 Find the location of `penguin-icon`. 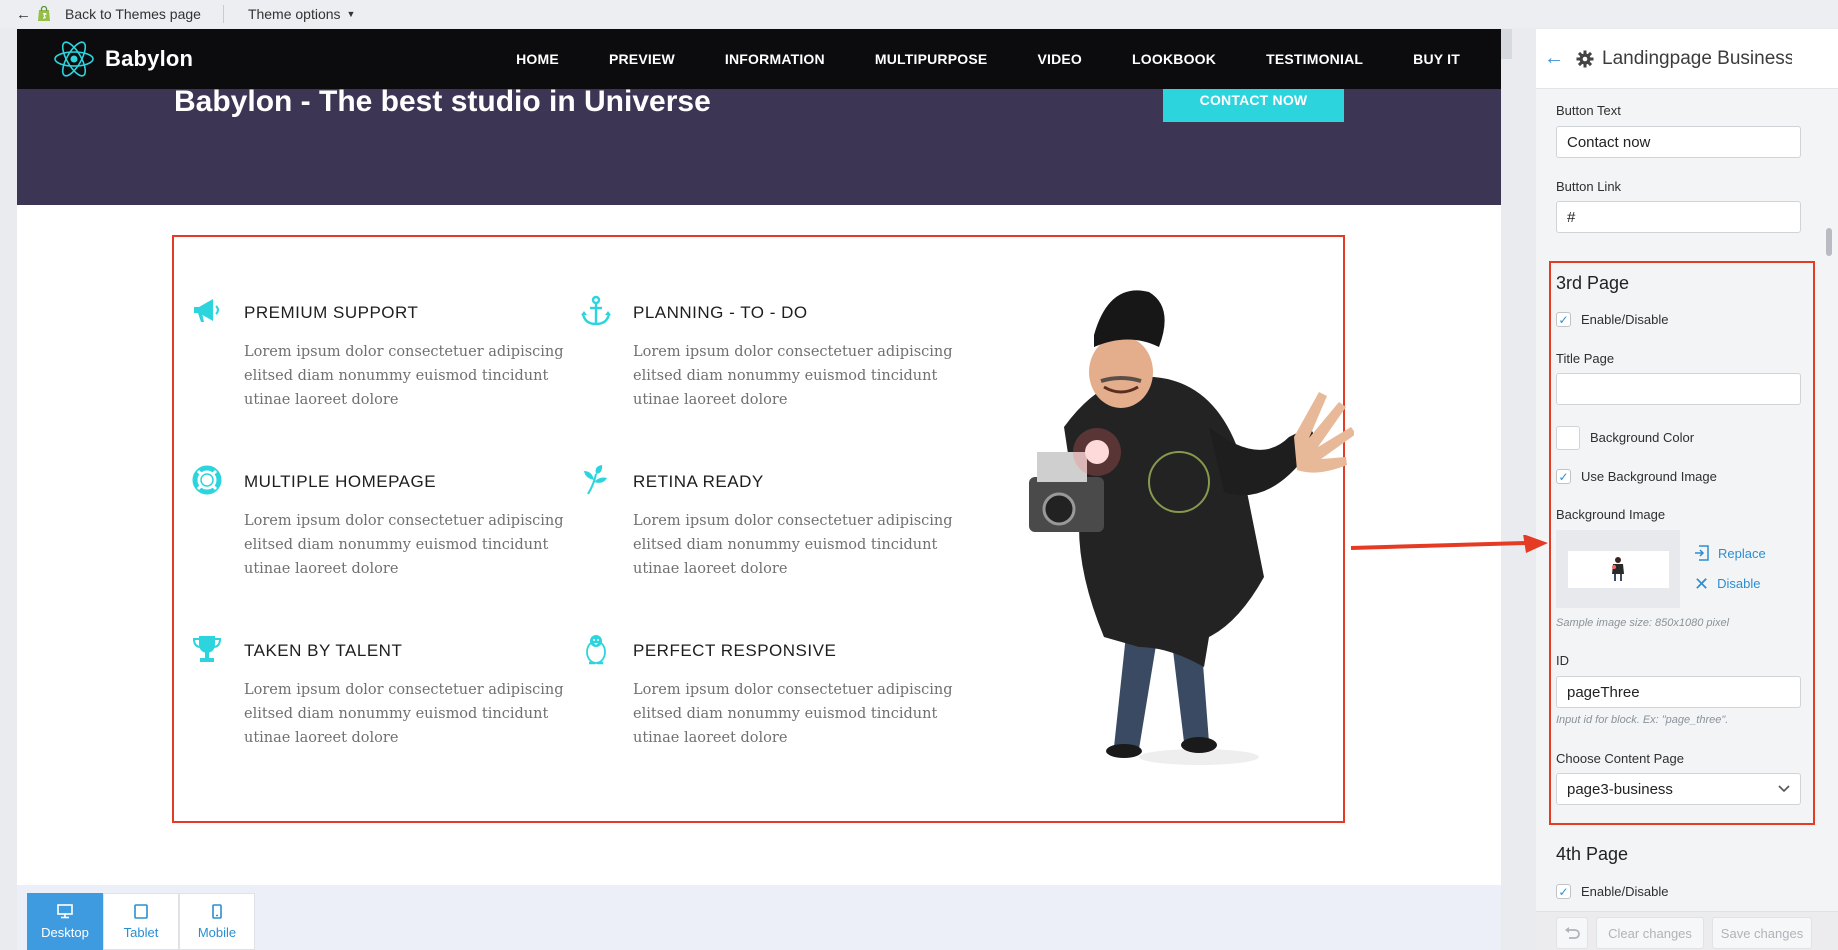

penguin-icon is located at coordinates (596, 650).